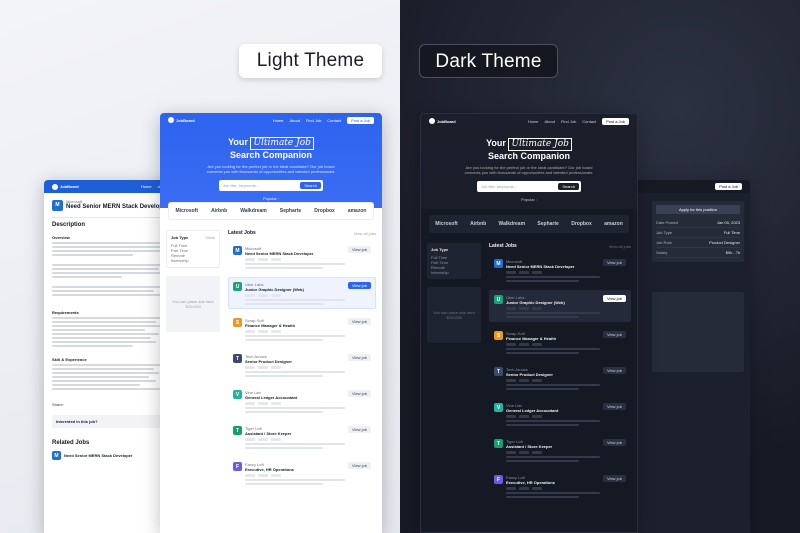 The height and width of the screenshot is (533, 800). I want to click on hero-highlight: Ultimate Job, so click(540, 144).